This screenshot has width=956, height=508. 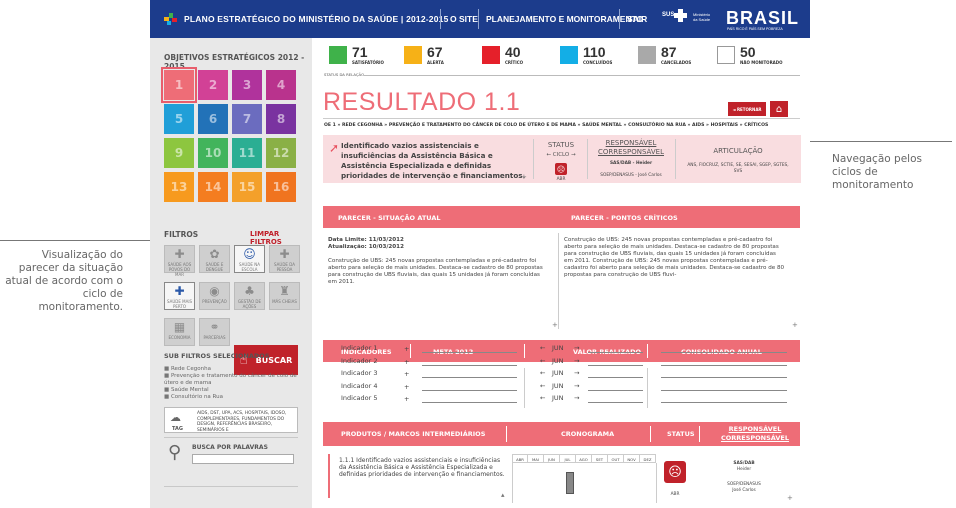 I want to click on filter-icon: ✿, so click(x=214, y=254).